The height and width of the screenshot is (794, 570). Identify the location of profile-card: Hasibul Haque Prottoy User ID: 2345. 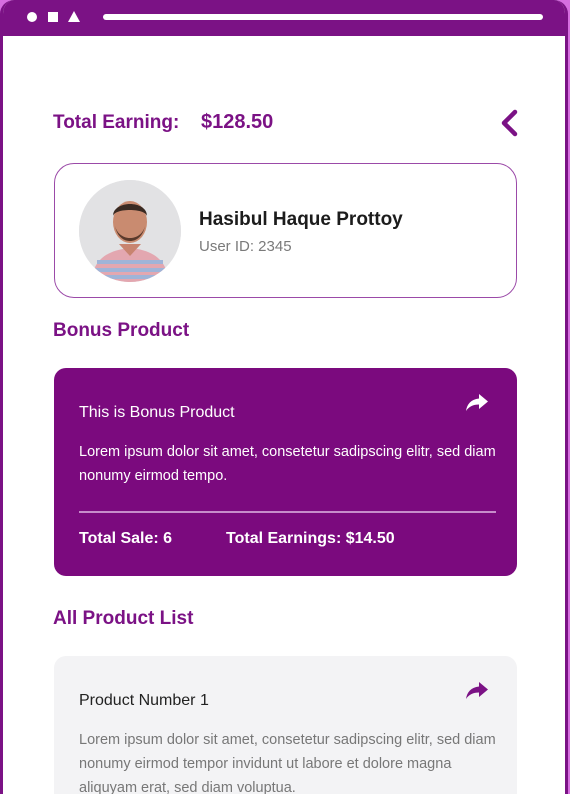
(285, 230).